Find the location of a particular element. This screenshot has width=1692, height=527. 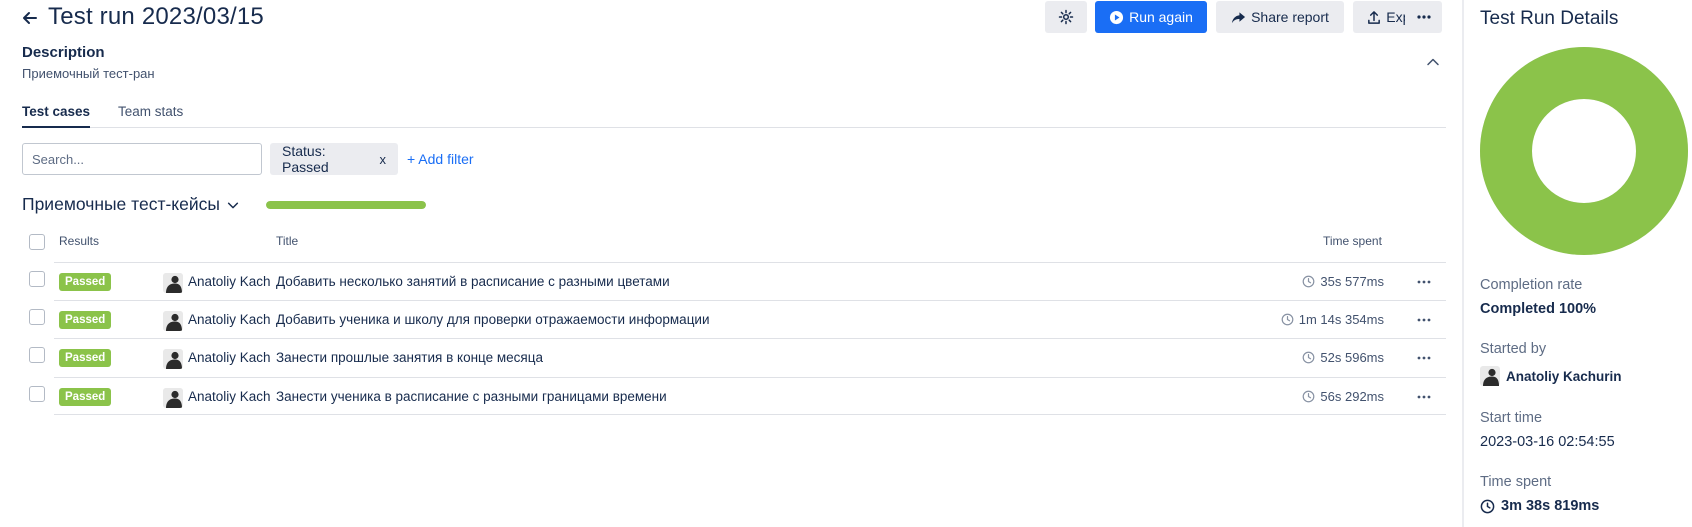

tab-test-cases: Test cases is located at coordinates (56, 116).